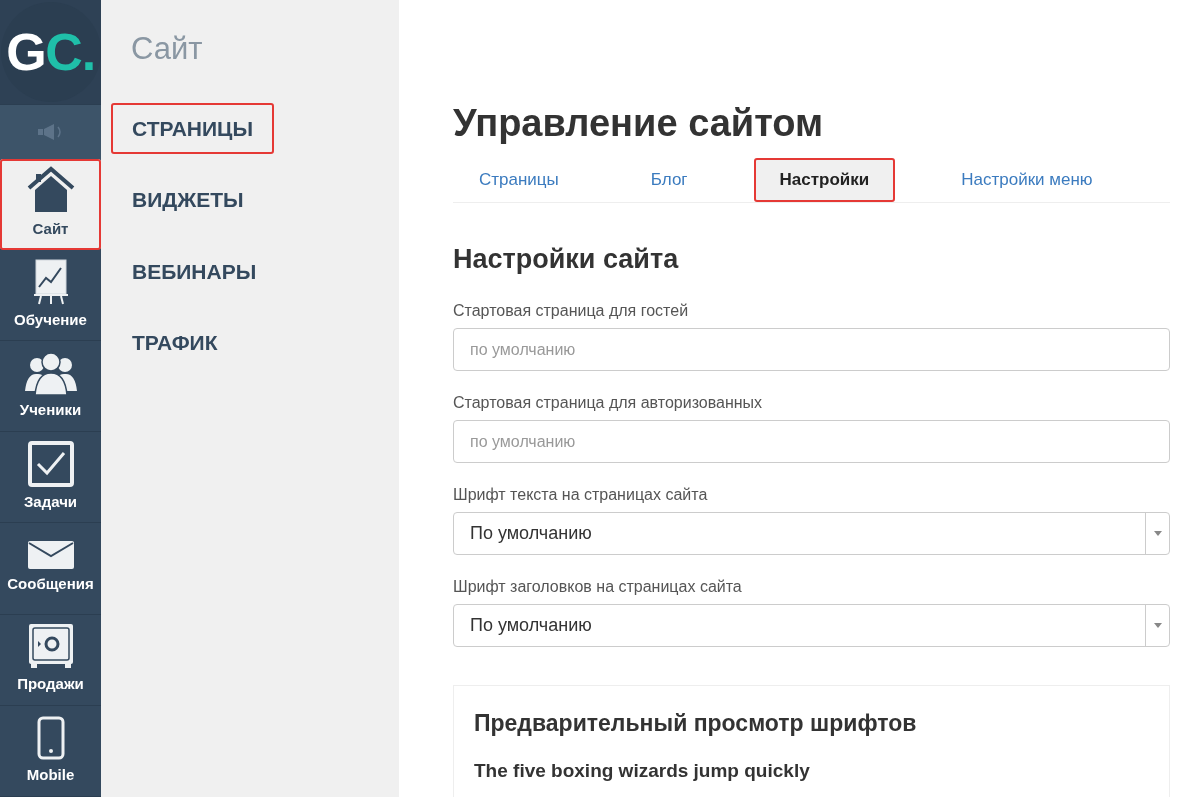 This screenshot has height=797, width=1200. I want to click on submenu-link: СТРАНИЦЫ, so click(192, 128).